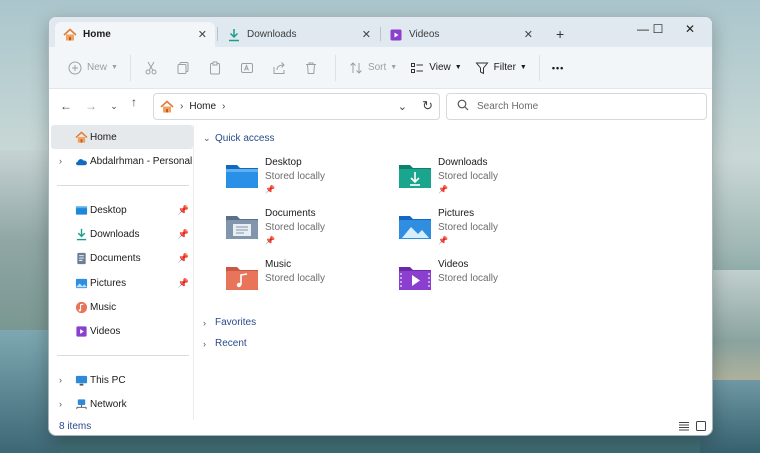  Describe the element at coordinates (684, 426) in the screenshot. I see `details-view-icon` at that location.